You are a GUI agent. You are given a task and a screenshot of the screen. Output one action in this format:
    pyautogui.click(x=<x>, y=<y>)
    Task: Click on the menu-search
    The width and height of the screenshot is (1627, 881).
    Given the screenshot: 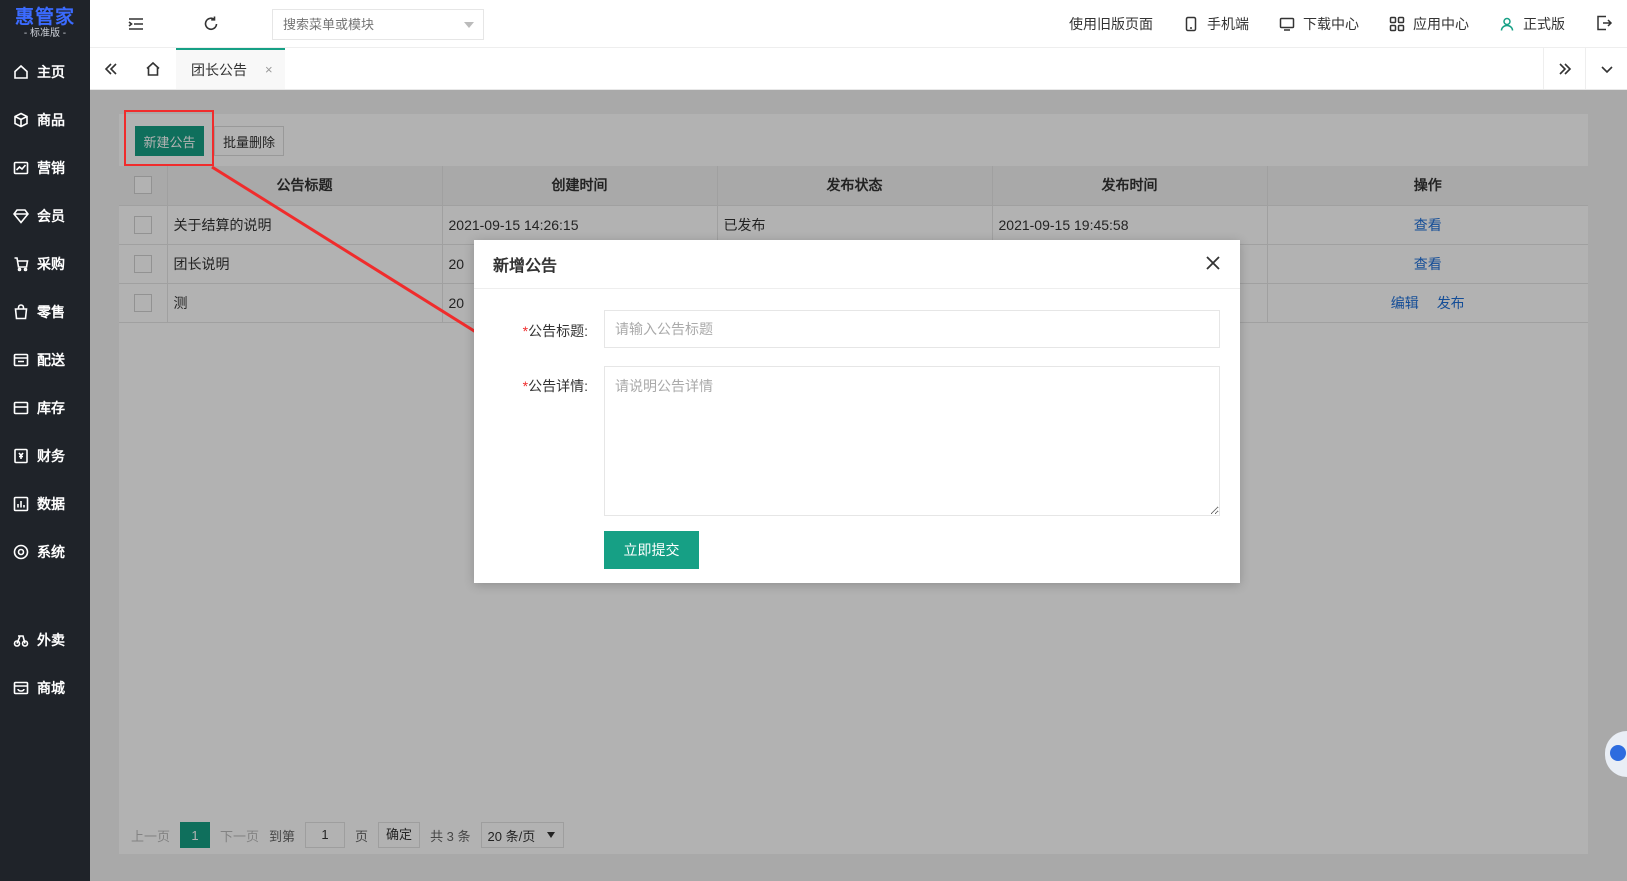 What is the action you would take?
    pyautogui.click(x=378, y=24)
    